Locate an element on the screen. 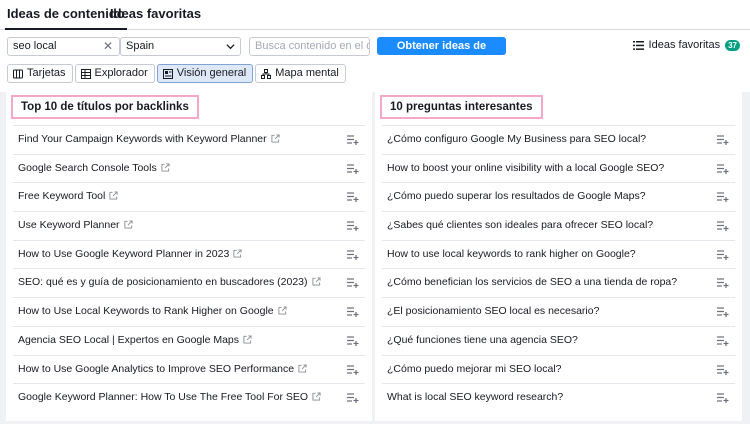 Image resolution: width=750 pixels, height=424 pixels. favorite-ideas-label: Ideas favoritas is located at coordinates (684, 45).